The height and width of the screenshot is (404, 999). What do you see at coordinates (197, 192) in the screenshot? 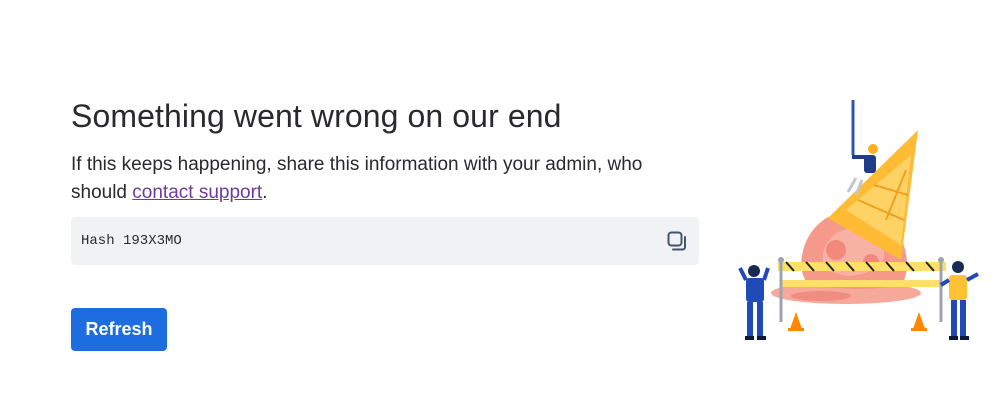
I see `contact-support-link: contact support` at bounding box center [197, 192].